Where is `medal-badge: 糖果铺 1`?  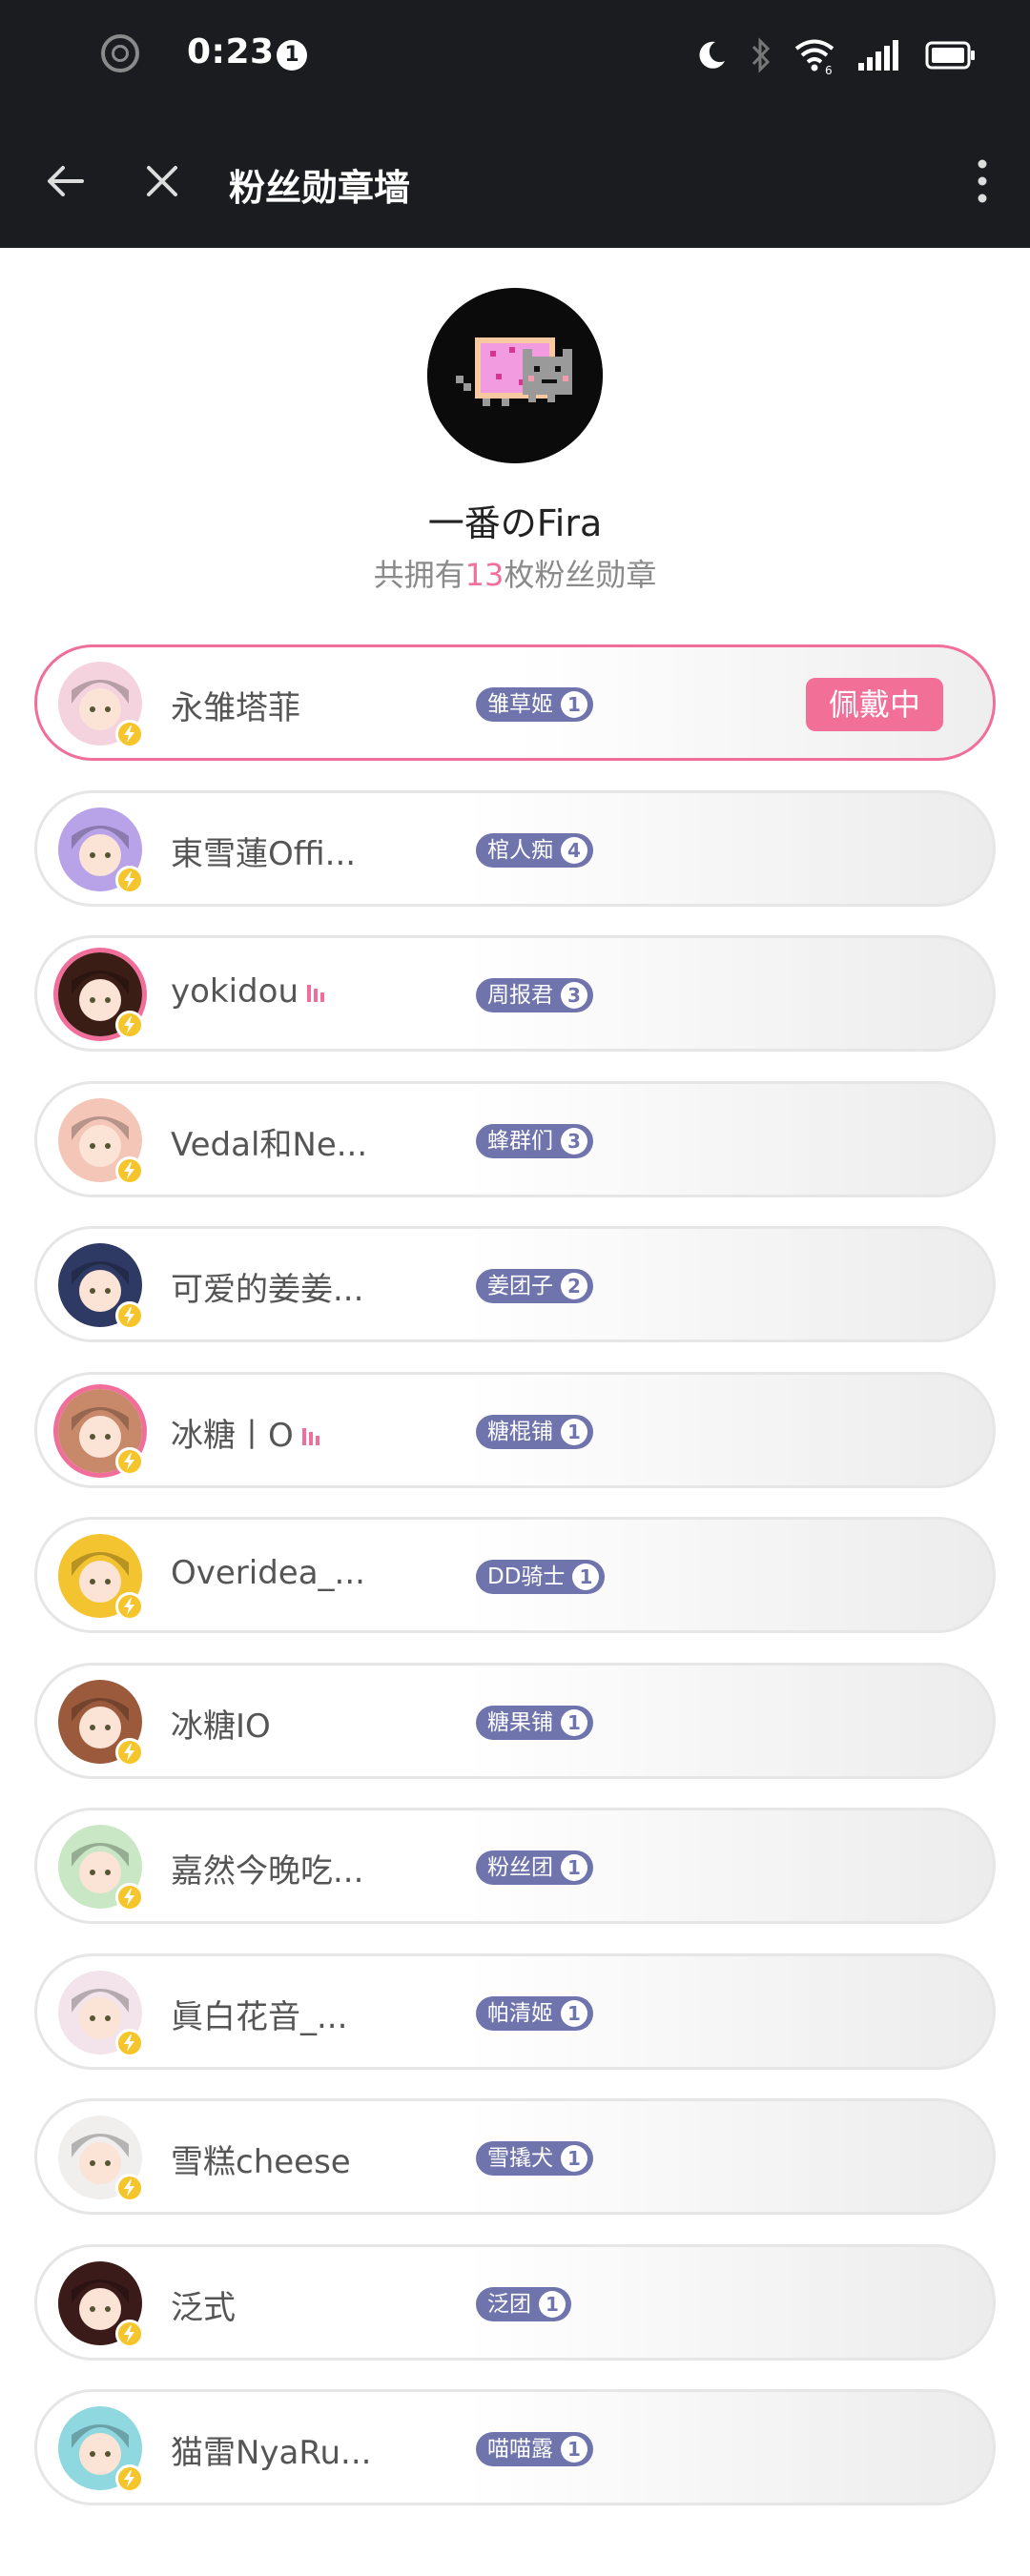 medal-badge: 糖果铺 1 is located at coordinates (534, 1722).